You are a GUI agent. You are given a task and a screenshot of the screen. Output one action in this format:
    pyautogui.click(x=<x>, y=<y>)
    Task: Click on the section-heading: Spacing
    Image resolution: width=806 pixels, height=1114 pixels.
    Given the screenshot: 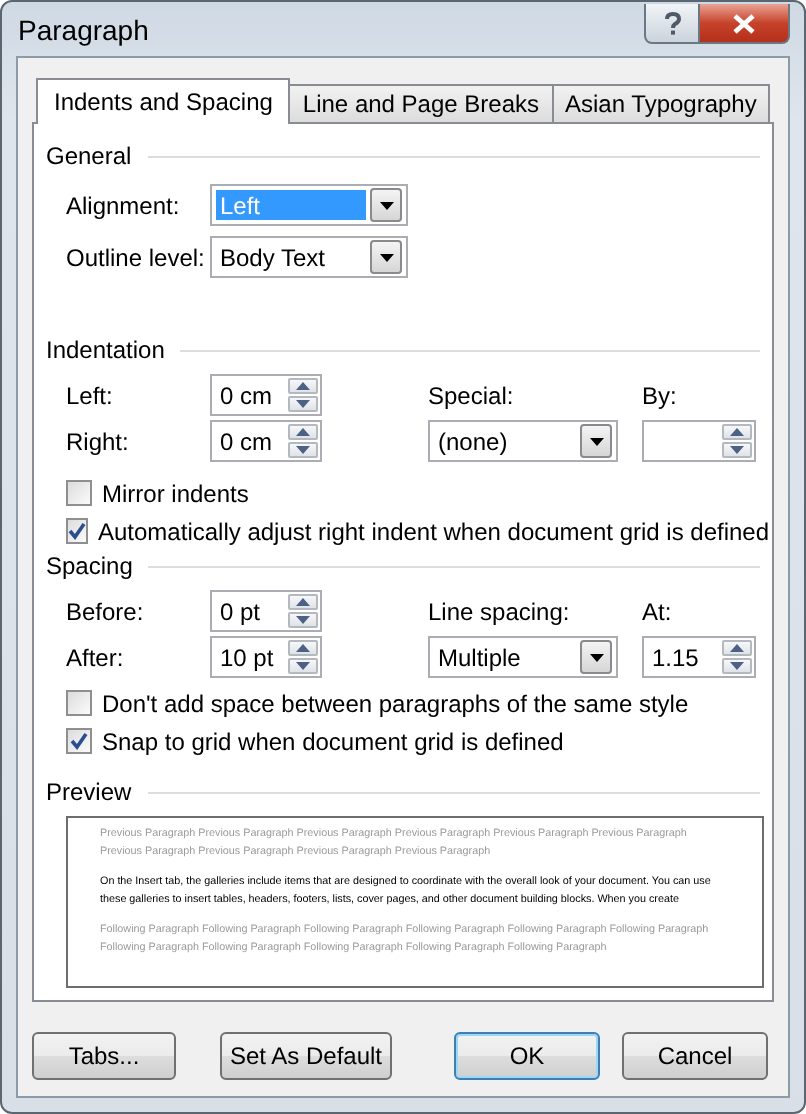 What is the action you would take?
    pyautogui.click(x=89, y=566)
    